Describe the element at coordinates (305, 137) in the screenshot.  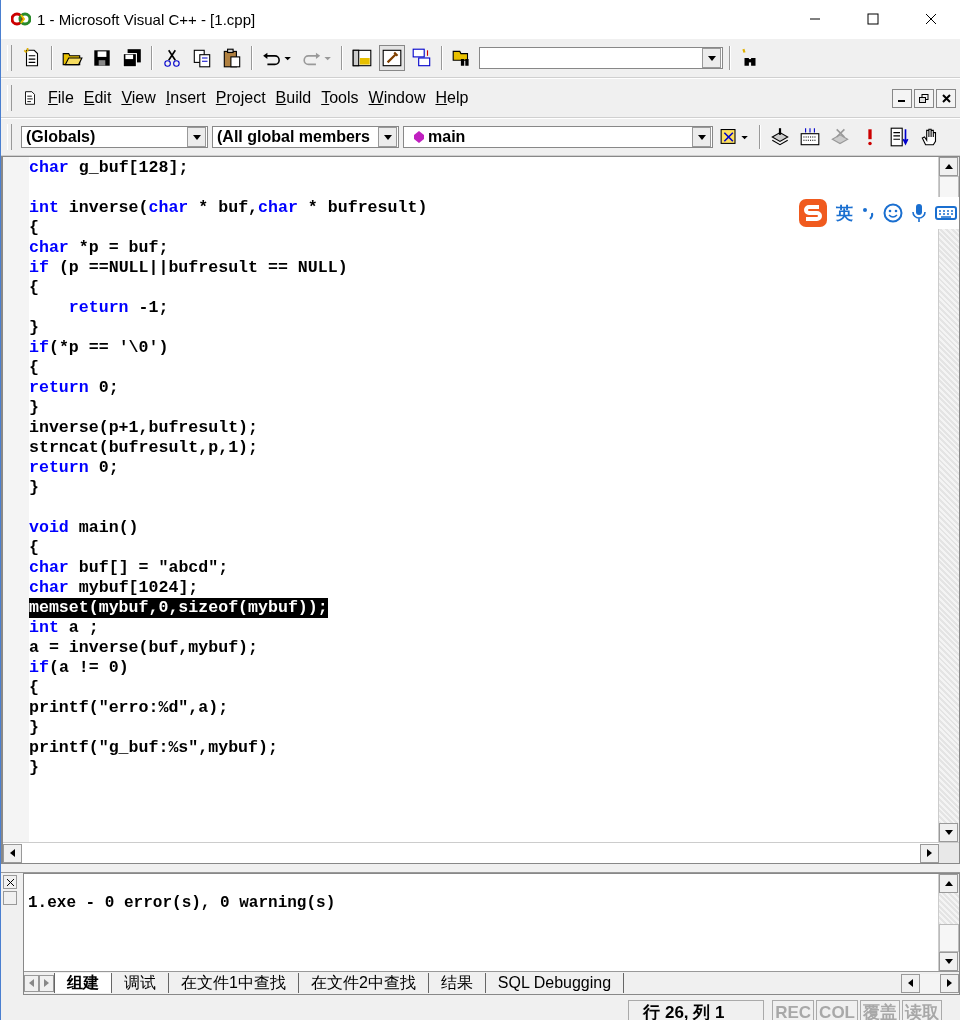
I see `filter-combo: (All global members` at that location.